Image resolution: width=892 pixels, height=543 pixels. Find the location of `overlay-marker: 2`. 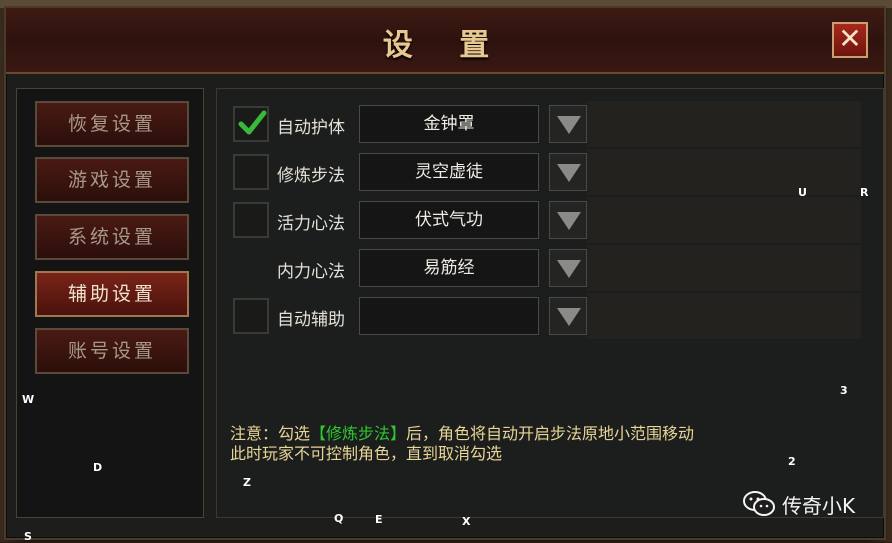

overlay-marker: 2 is located at coordinates (792, 461).